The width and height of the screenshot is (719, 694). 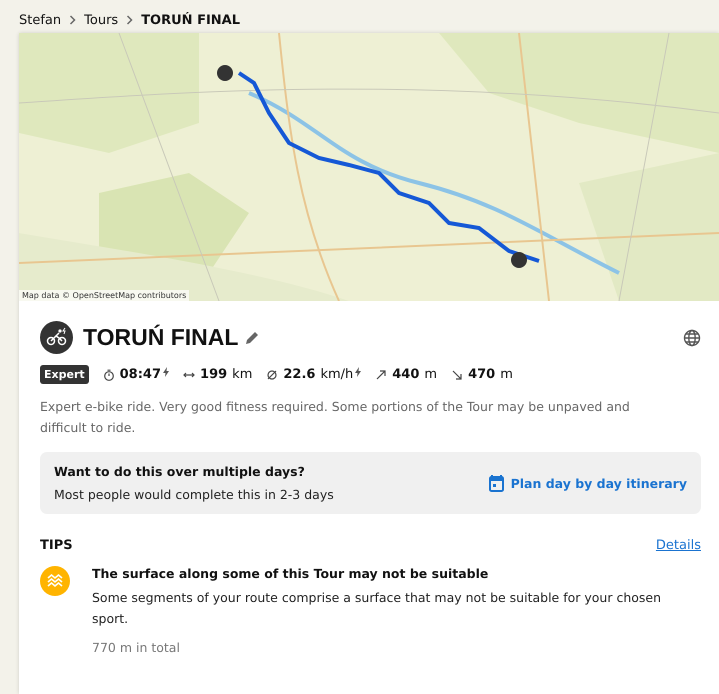 I want to click on map-attribution: Map data © OpenStreetMap contributors, so click(x=104, y=295).